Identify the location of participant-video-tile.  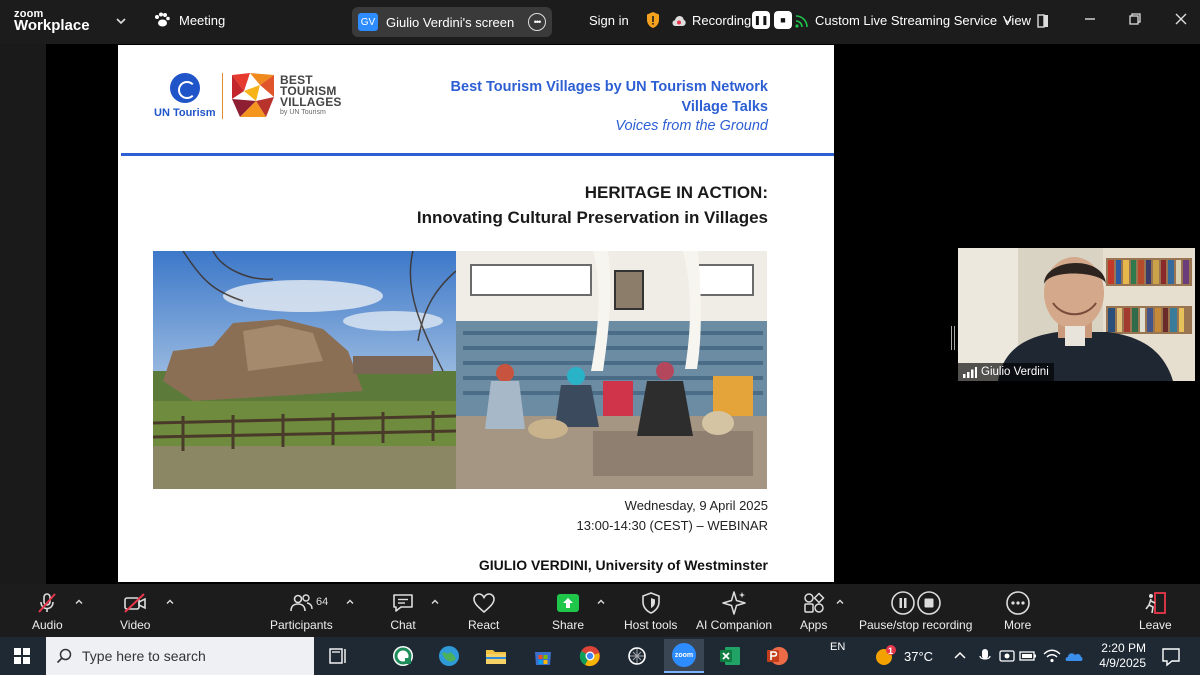
(1076, 314).